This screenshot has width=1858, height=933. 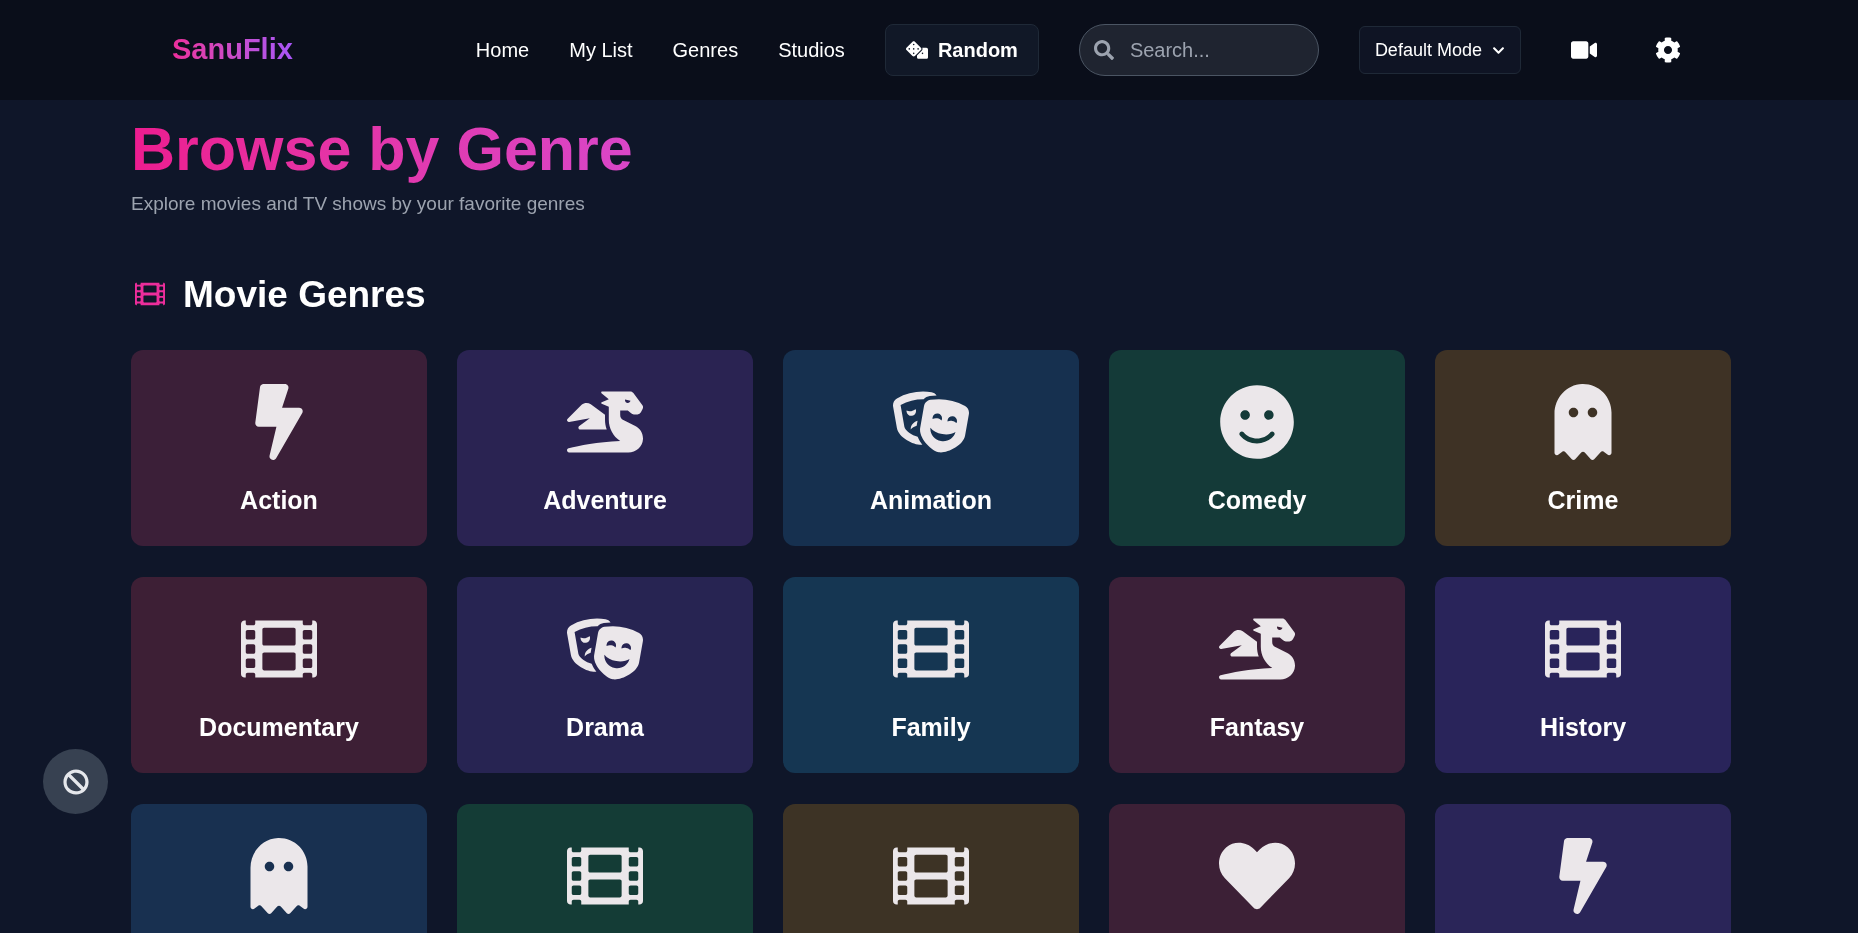 What do you see at coordinates (279, 675) in the screenshot?
I see `genre-card: Documentary` at bounding box center [279, 675].